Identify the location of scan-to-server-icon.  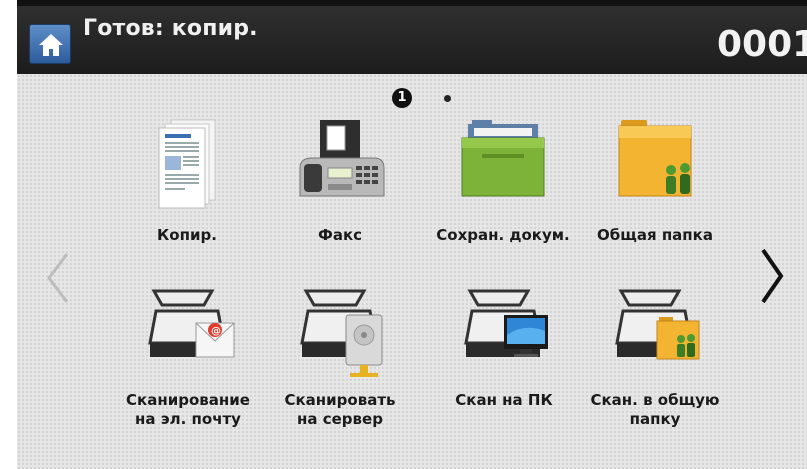
(340, 335).